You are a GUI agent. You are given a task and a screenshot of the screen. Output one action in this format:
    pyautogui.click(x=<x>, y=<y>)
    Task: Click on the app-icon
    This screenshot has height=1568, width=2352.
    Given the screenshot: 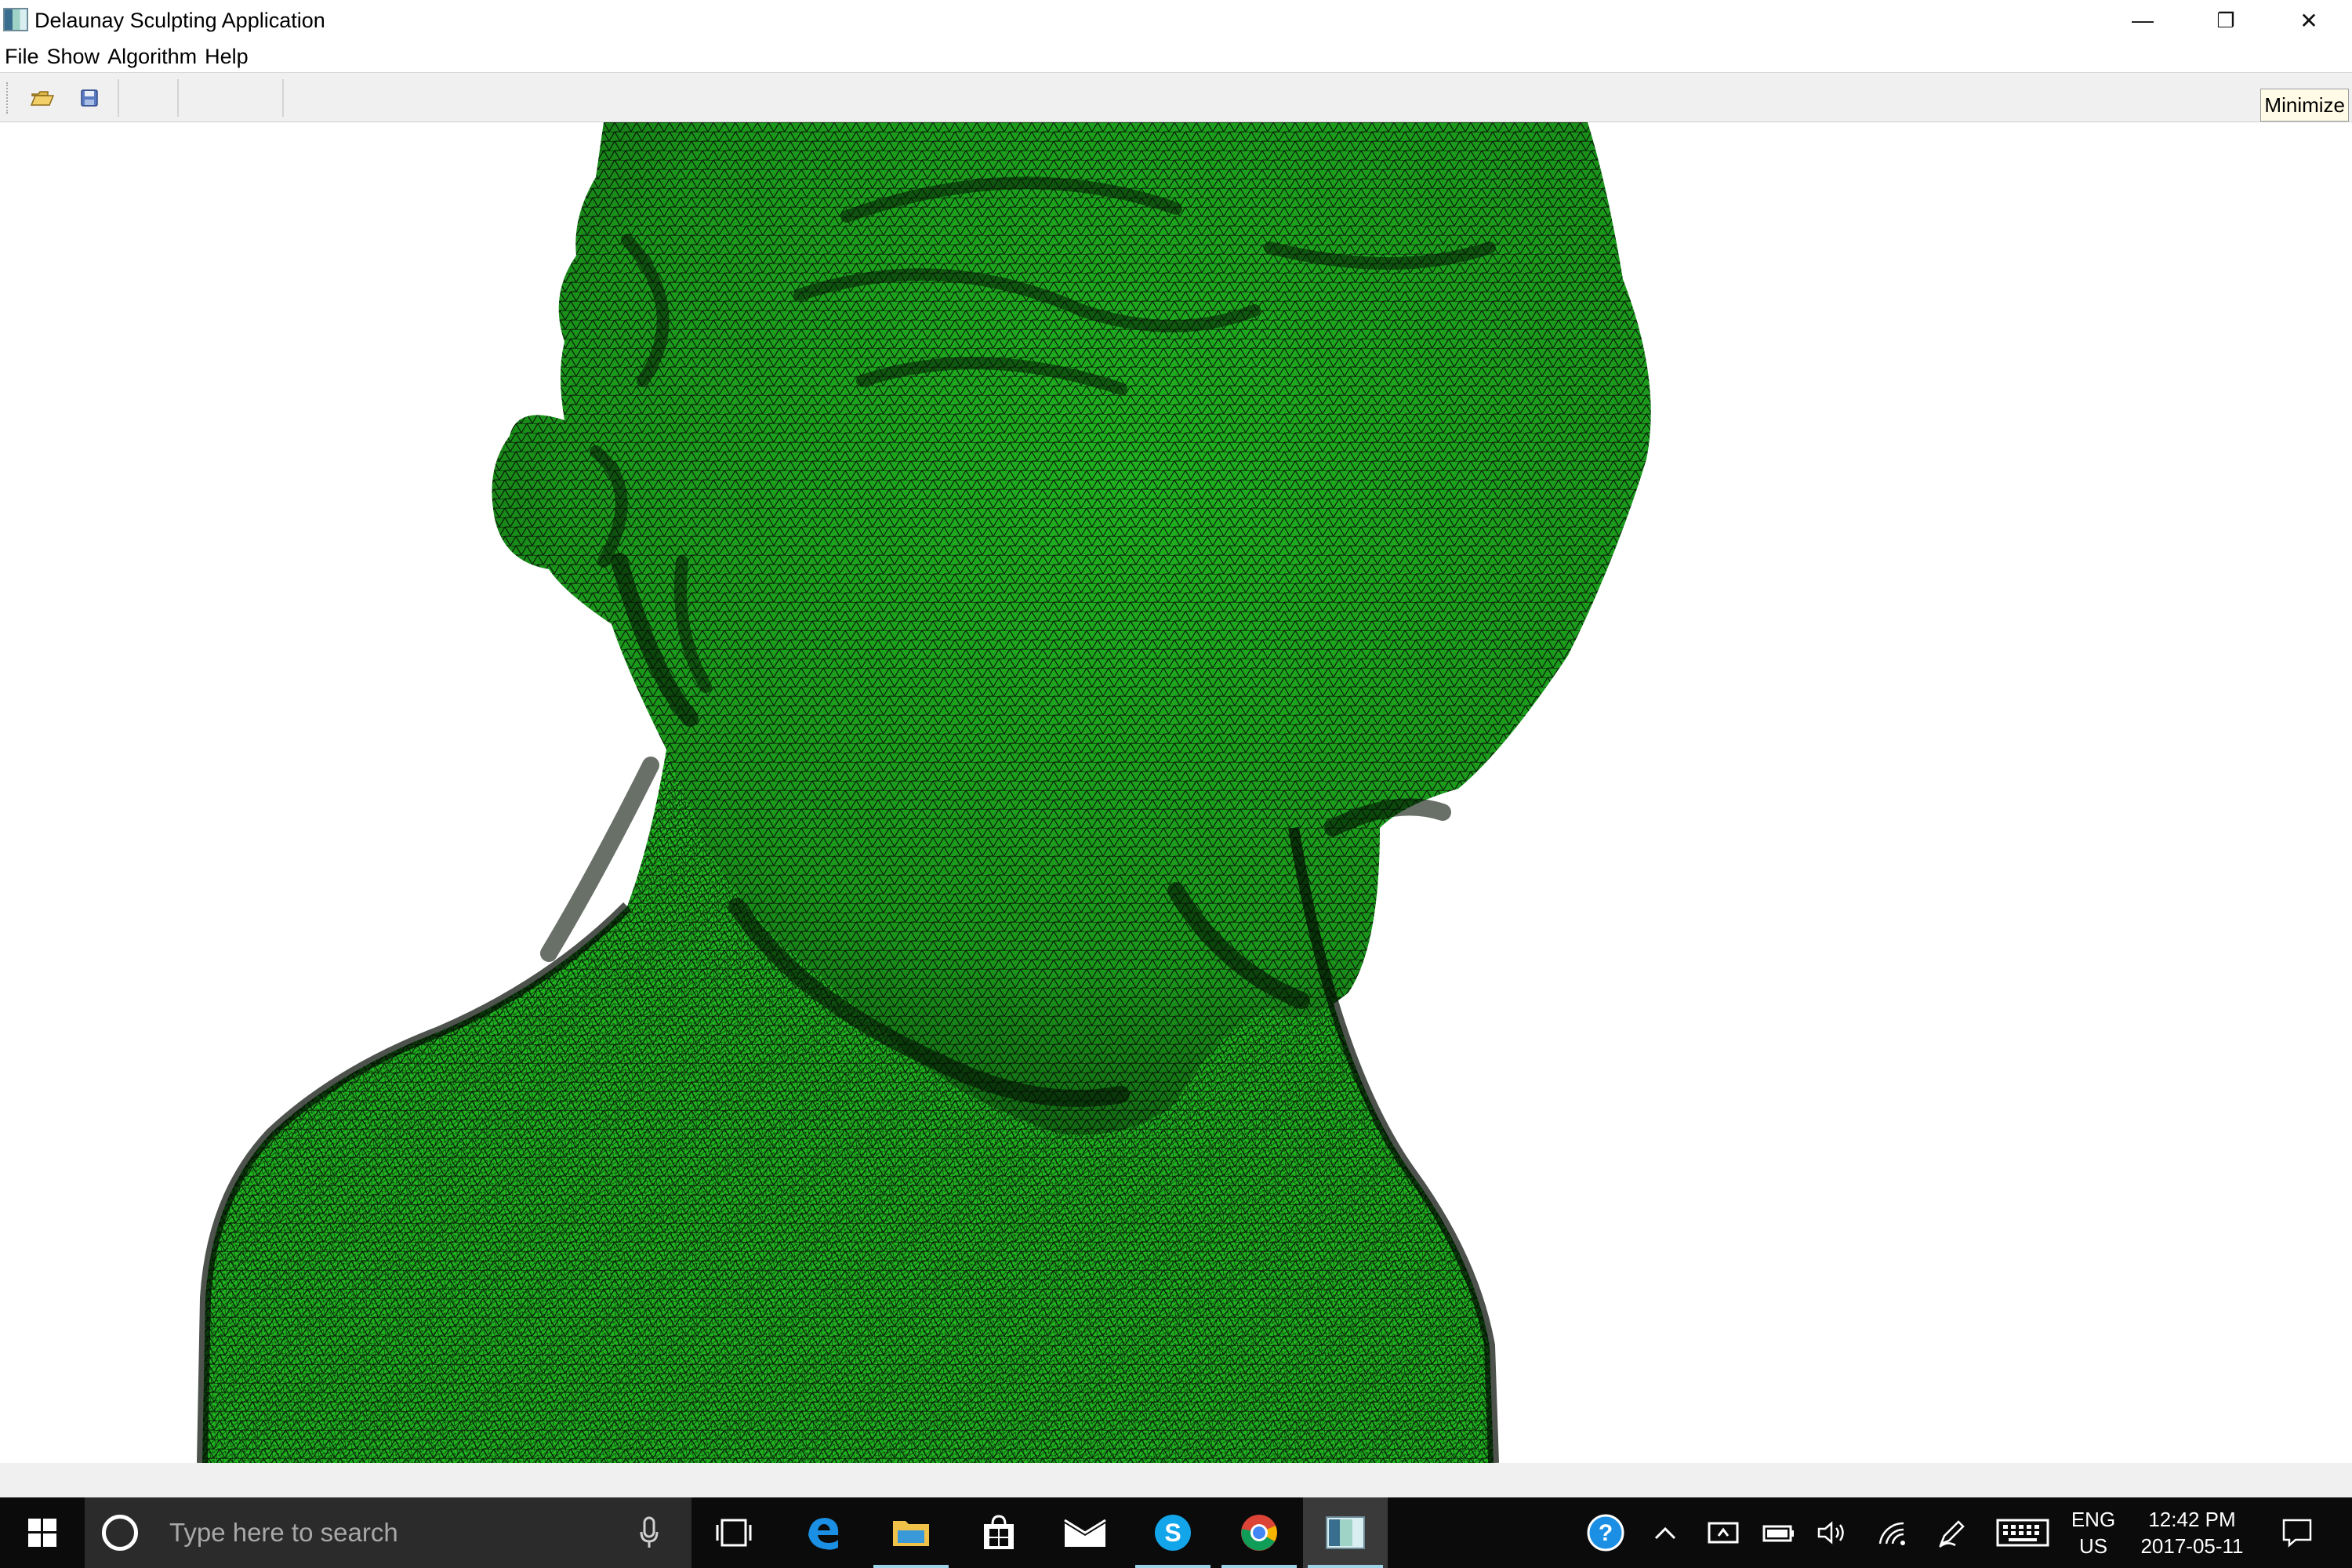 What is the action you would take?
    pyautogui.click(x=15, y=19)
    